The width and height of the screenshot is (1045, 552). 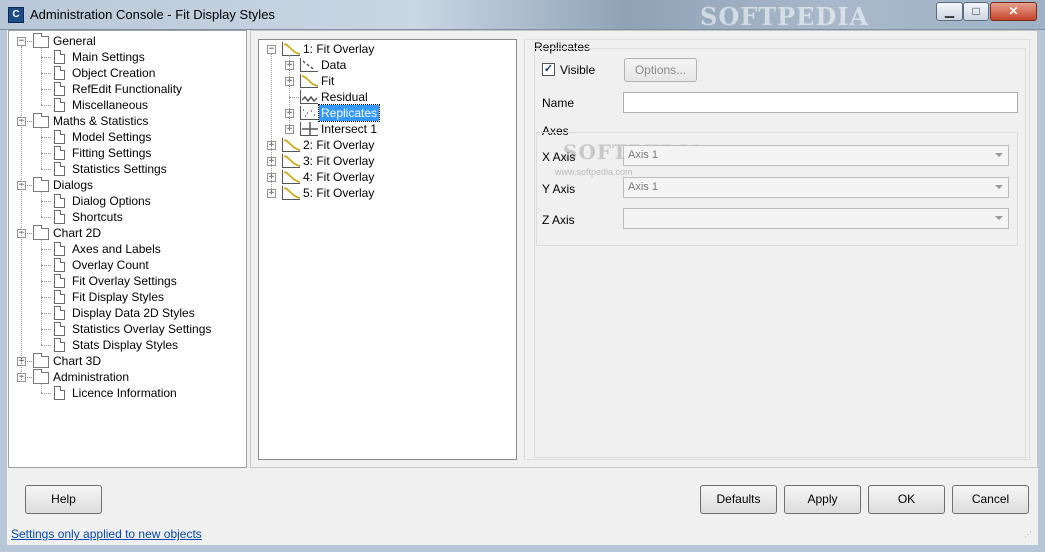 I want to click on tree-item-label: RefEdit Functionality, so click(x=127, y=89).